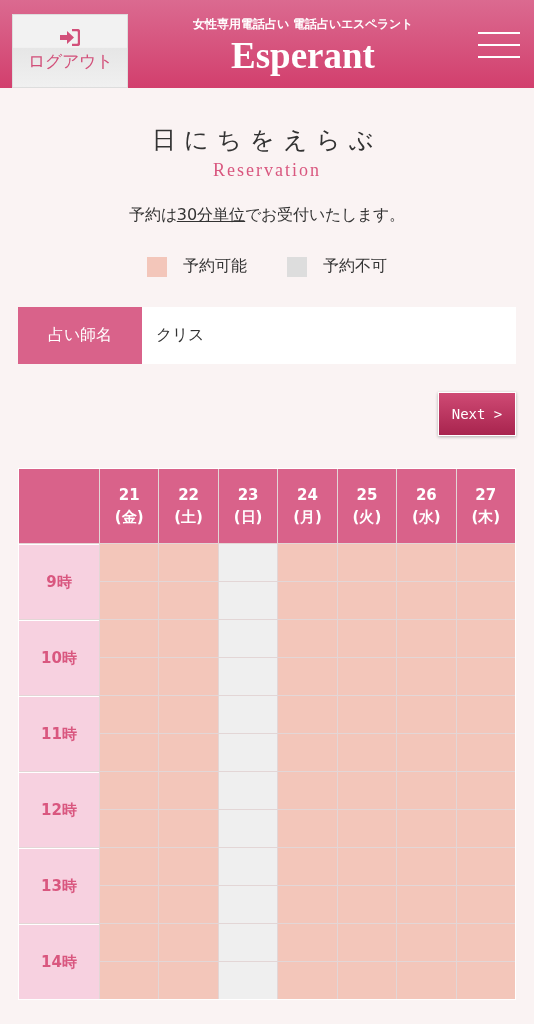 This screenshot has width=534, height=1024. I want to click on day-date: 24, so click(307, 495).